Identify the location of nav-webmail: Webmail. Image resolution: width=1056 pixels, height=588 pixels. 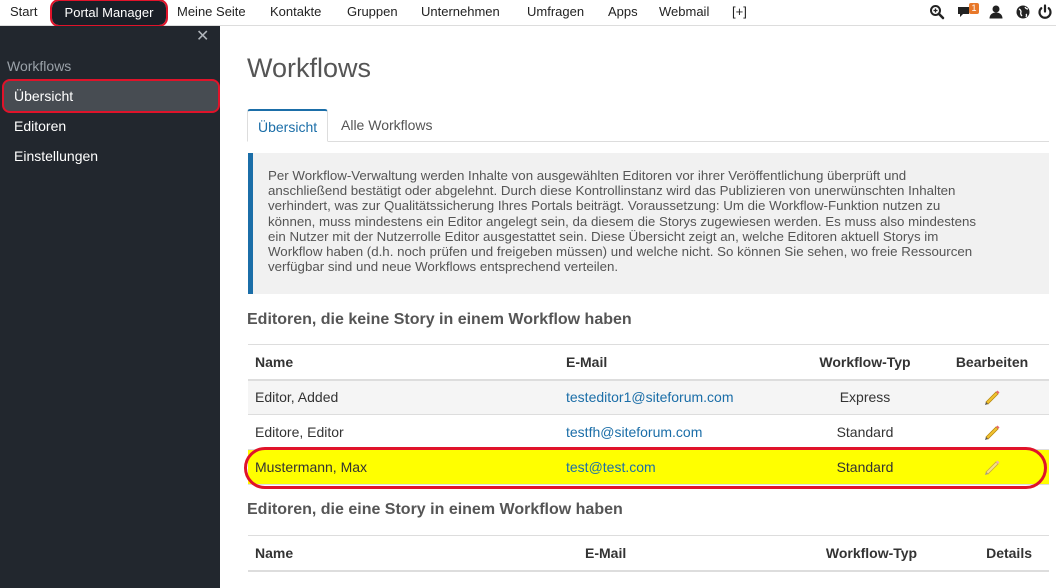
(684, 11).